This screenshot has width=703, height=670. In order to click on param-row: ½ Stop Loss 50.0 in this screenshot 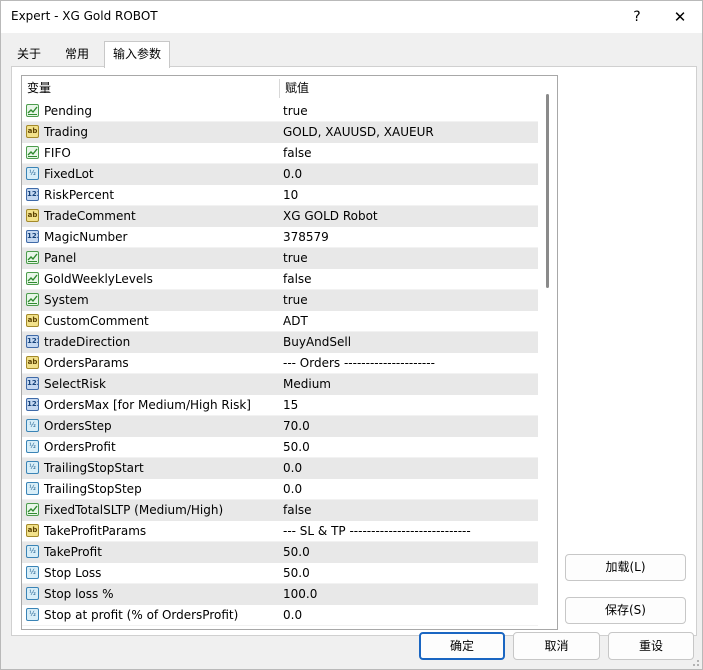, I will do `click(280, 573)`.